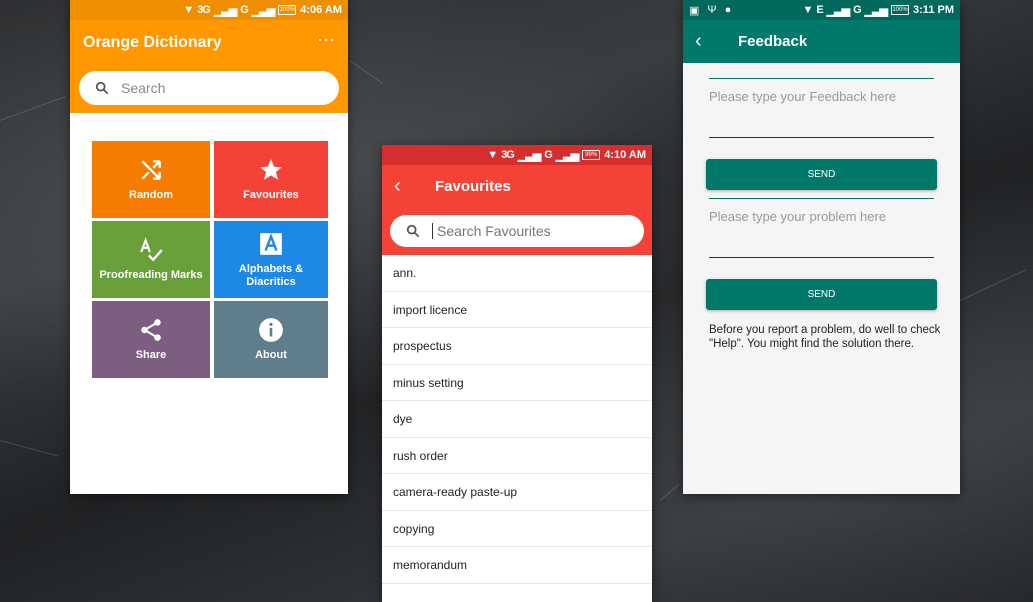 Image resolution: width=1033 pixels, height=602 pixels. I want to click on usb-icon: Ψ, so click(712, 9).